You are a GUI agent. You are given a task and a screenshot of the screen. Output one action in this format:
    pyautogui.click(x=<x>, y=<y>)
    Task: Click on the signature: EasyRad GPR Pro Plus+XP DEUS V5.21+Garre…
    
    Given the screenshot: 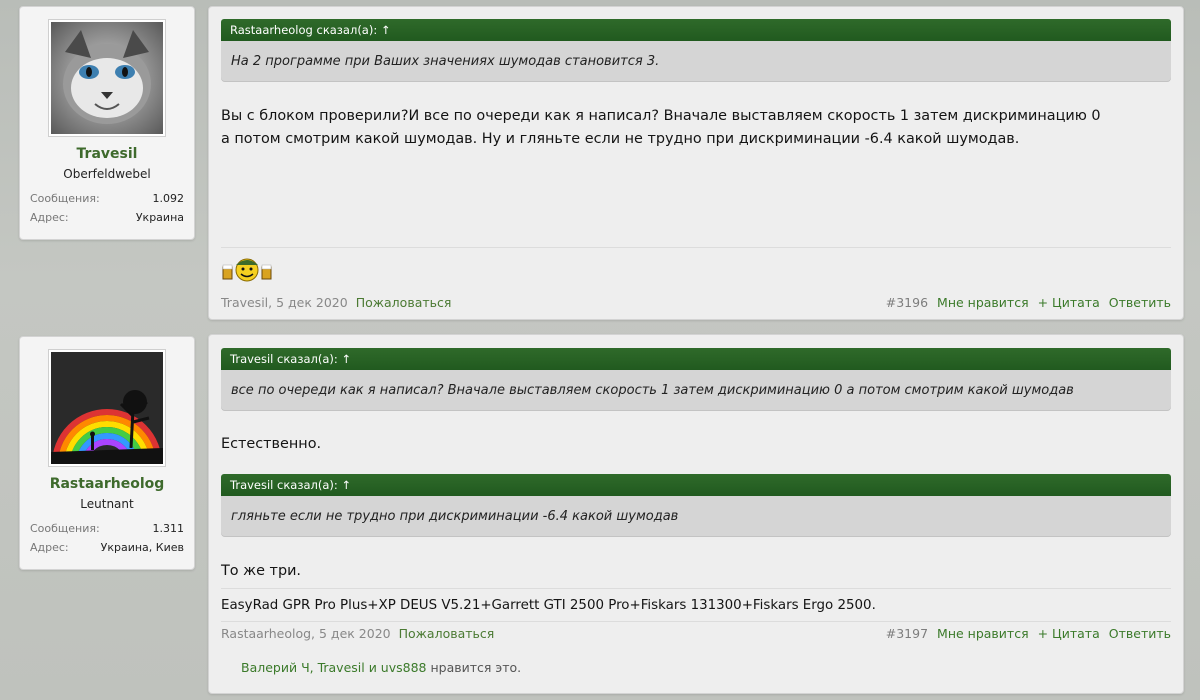 What is the action you would take?
    pyautogui.click(x=548, y=605)
    